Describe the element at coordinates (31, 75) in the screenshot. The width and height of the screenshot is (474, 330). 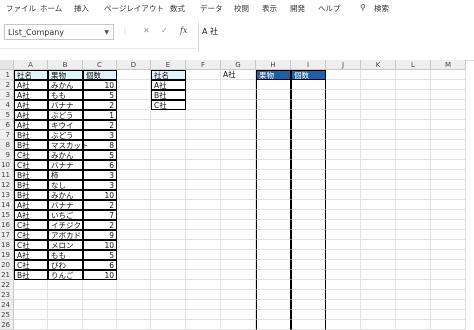
I see `header-company: 社名` at that location.